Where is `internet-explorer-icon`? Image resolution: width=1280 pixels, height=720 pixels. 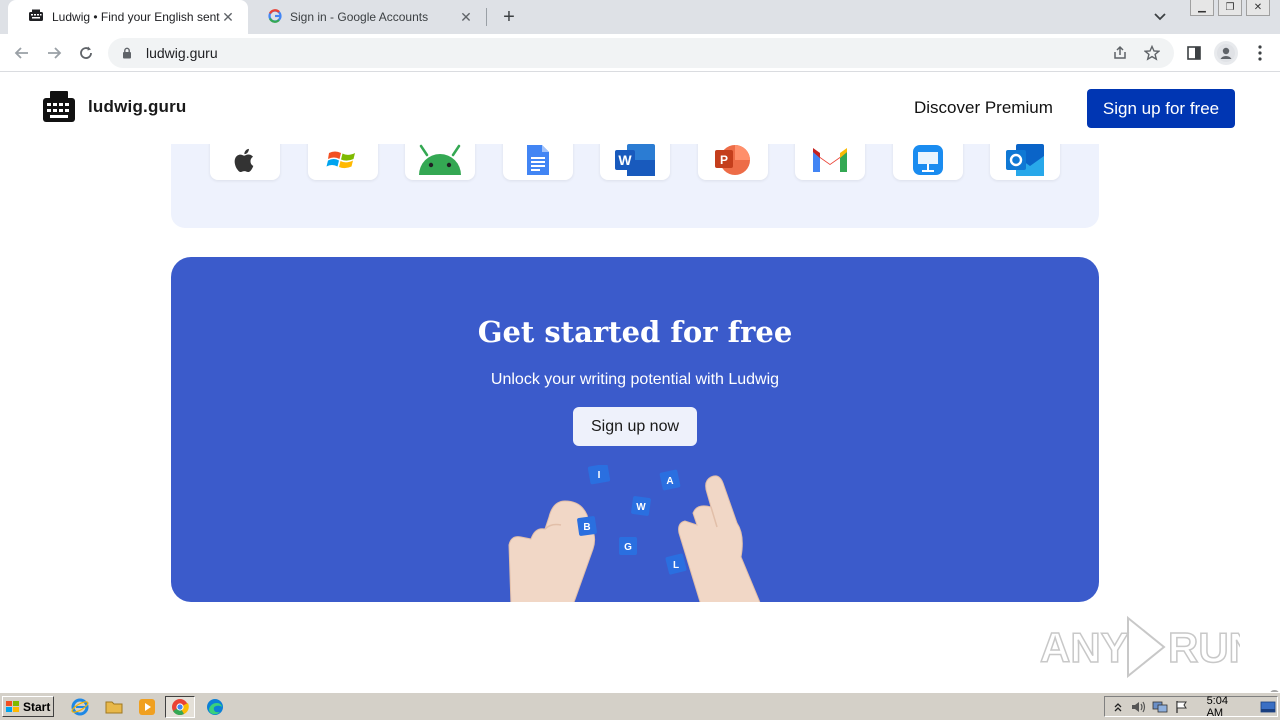
internet-explorer-icon is located at coordinates (80, 707).